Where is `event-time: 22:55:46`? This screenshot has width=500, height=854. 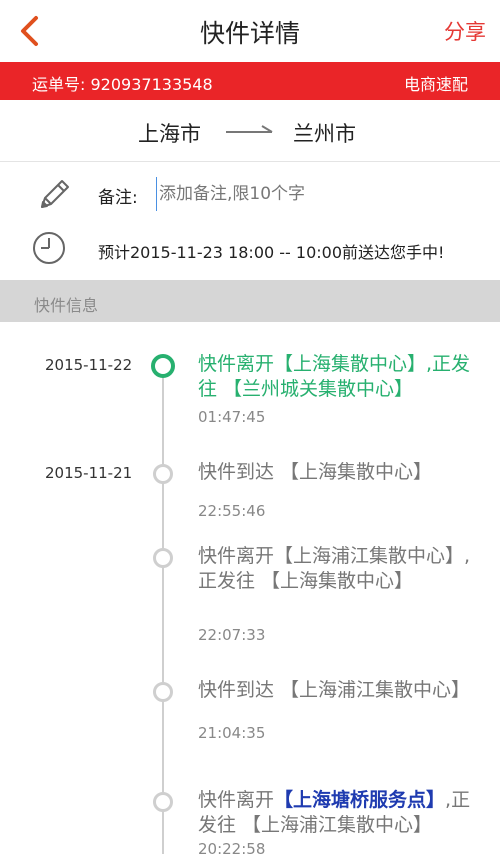
event-time: 22:55:46 is located at coordinates (232, 511).